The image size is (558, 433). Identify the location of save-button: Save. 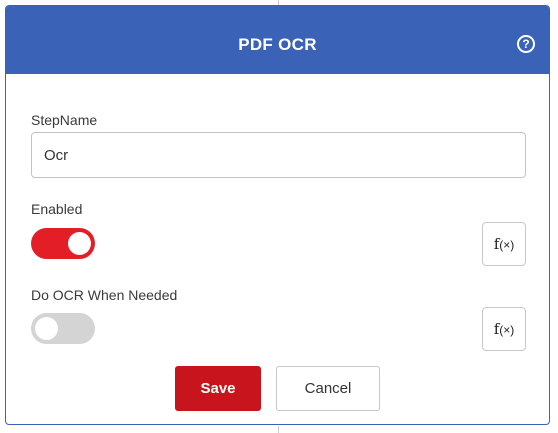
(218, 388).